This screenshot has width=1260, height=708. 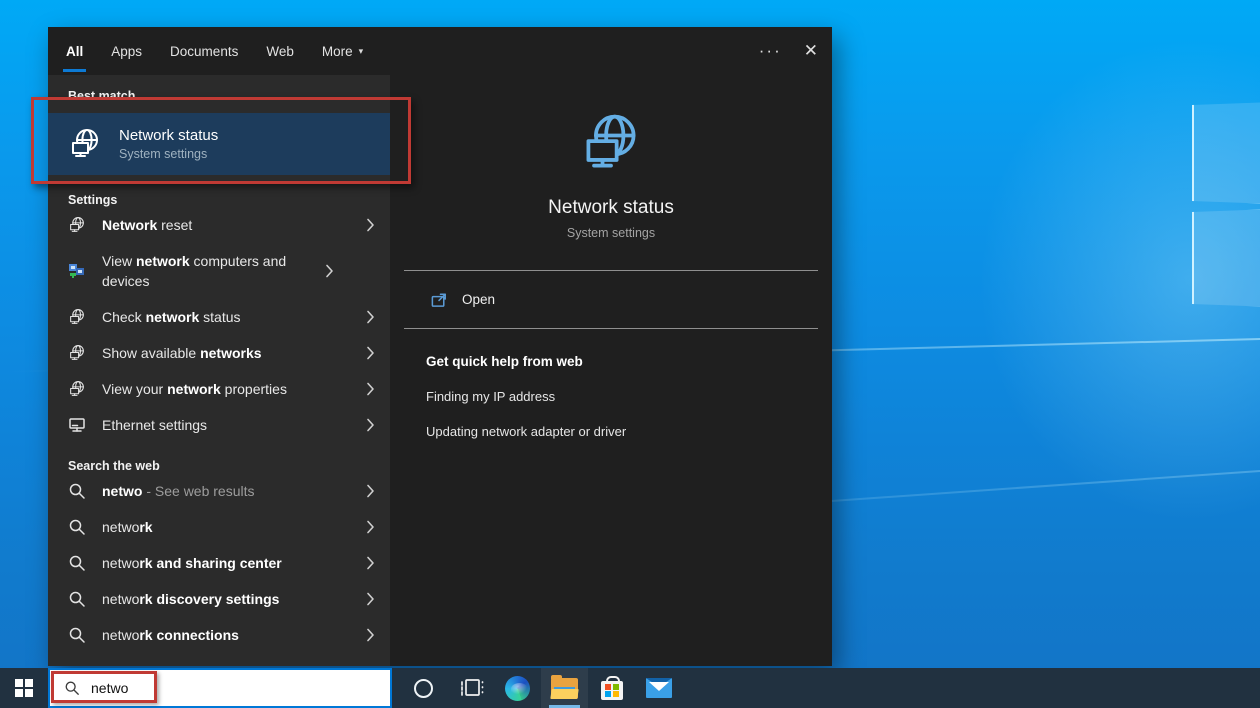 What do you see at coordinates (337, 51) in the screenshot?
I see `tab-label: More` at bounding box center [337, 51].